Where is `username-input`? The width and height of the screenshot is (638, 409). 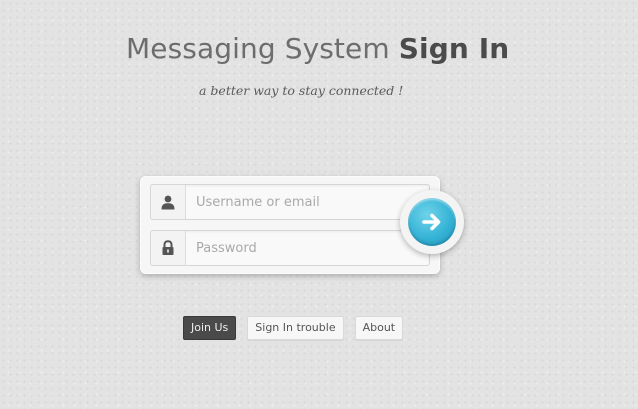
username-input is located at coordinates (307, 202).